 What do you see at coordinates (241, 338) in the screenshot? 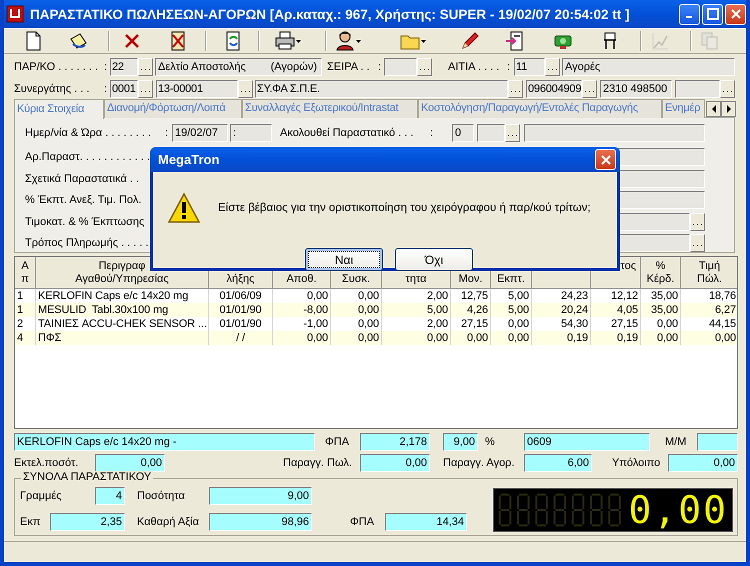
I see `table-cell: / /` at bounding box center [241, 338].